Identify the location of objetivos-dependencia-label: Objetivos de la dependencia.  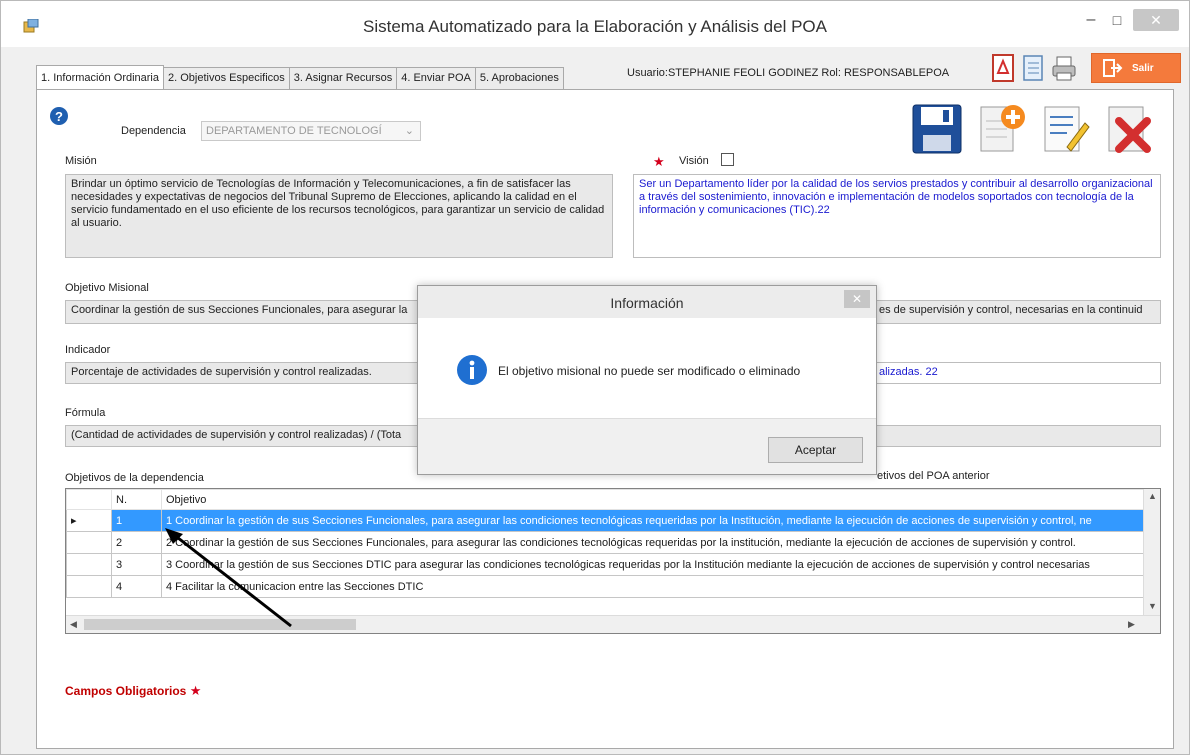
(134, 478).